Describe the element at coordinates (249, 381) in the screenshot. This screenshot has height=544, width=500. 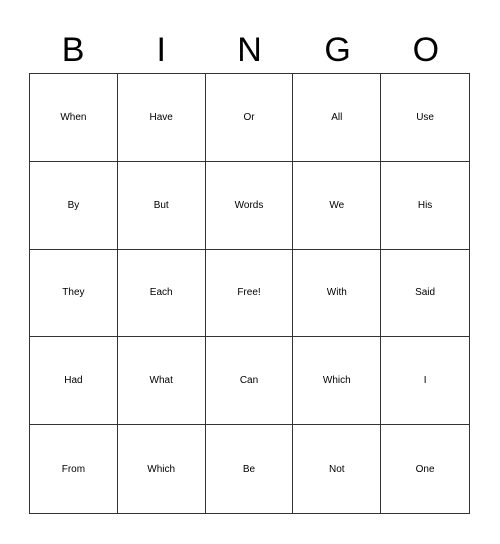
I see `bingo-cell: Can` at that location.